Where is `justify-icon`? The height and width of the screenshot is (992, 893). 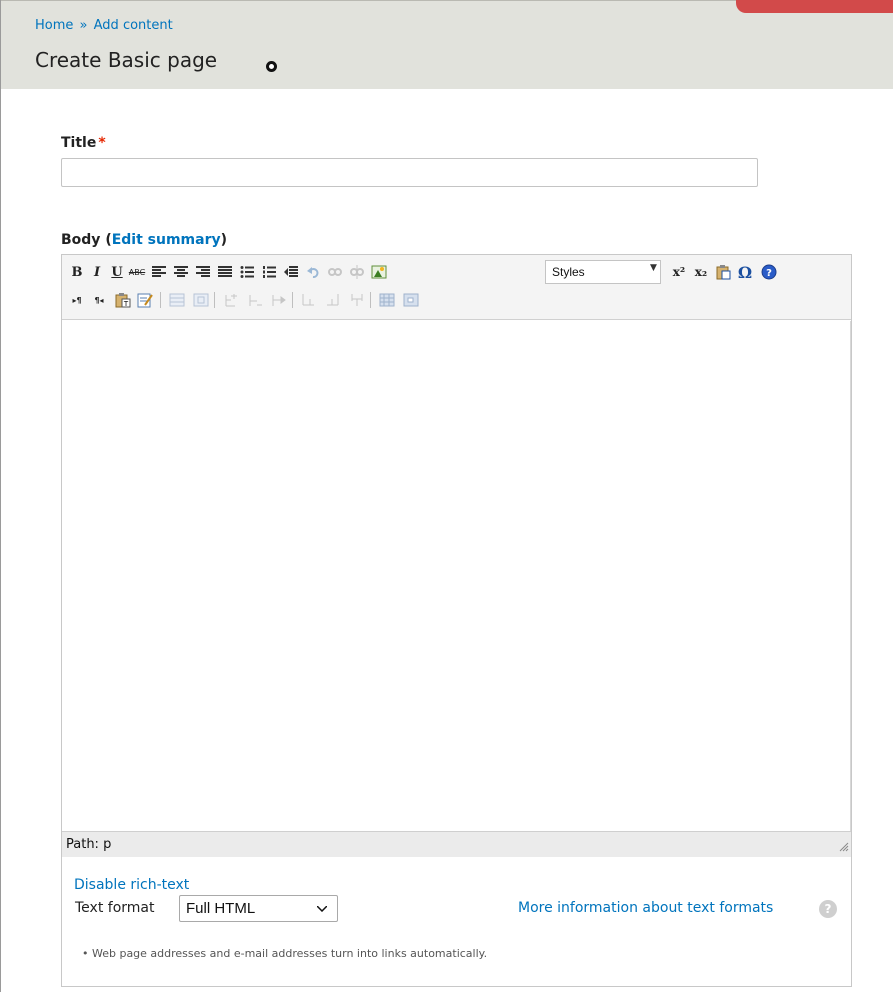 justify-icon is located at coordinates (225, 272).